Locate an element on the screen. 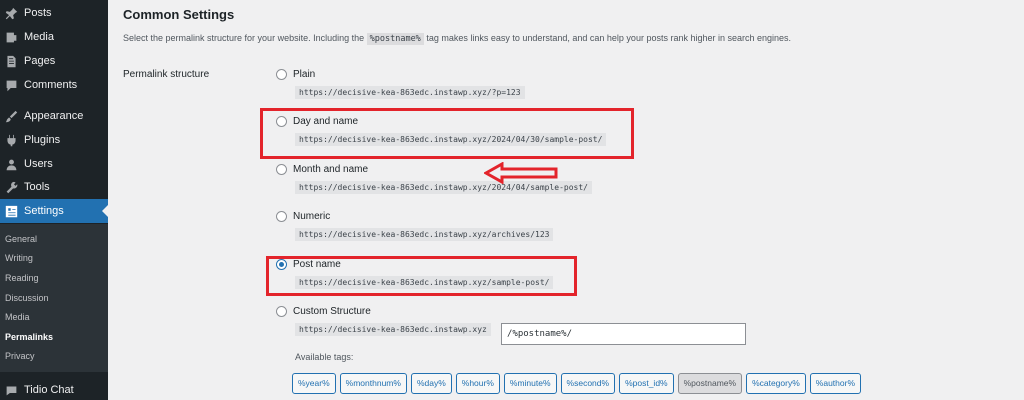 This screenshot has width=1024, height=400. settings-icon is located at coordinates (11, 211).